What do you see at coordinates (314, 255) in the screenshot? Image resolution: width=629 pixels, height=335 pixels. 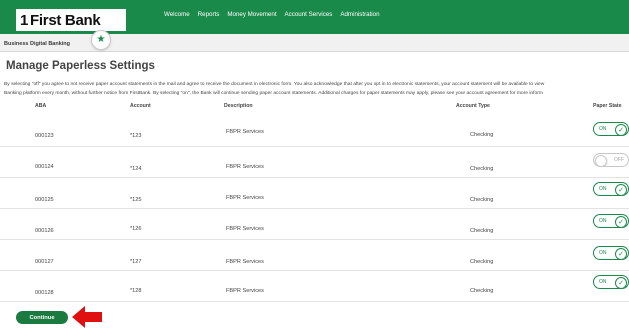 I see `table-row: 000127 *127 FBPR Services Checking ON ✓` at bounding box center [314, 255].